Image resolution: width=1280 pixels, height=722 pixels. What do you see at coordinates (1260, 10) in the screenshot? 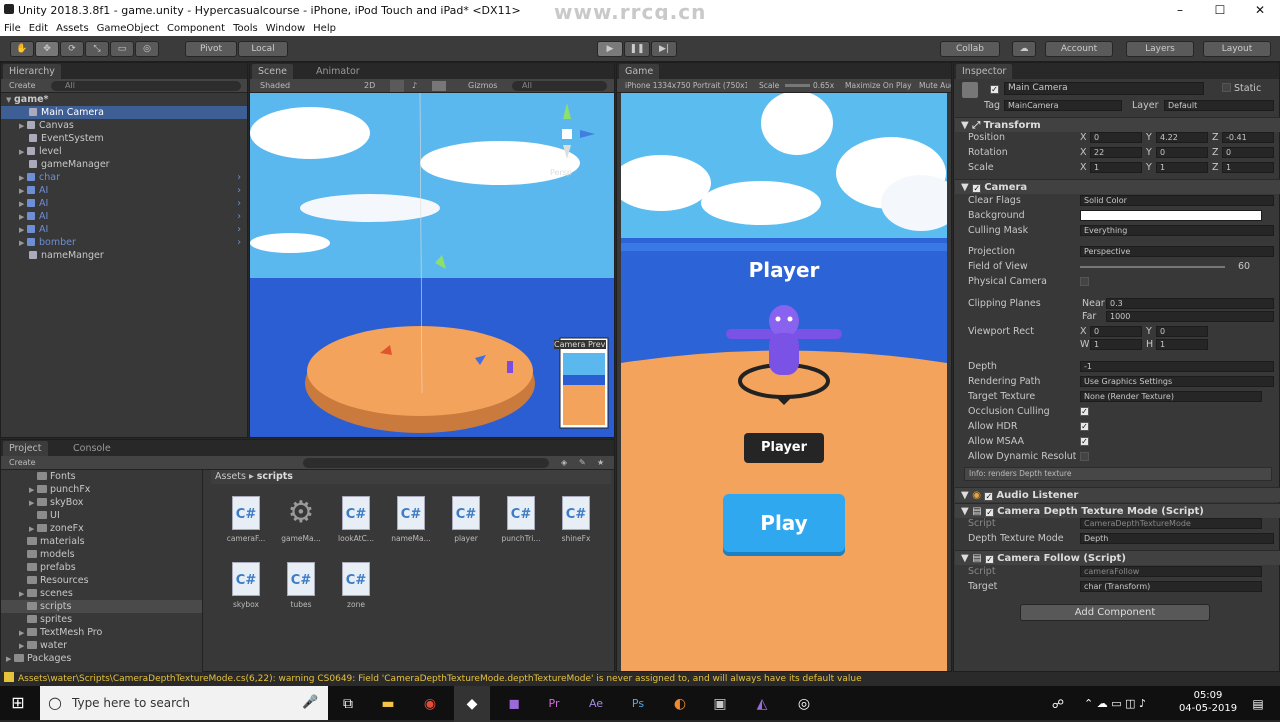
I see `close-button: ✕` at bounding box center [1260, 10].